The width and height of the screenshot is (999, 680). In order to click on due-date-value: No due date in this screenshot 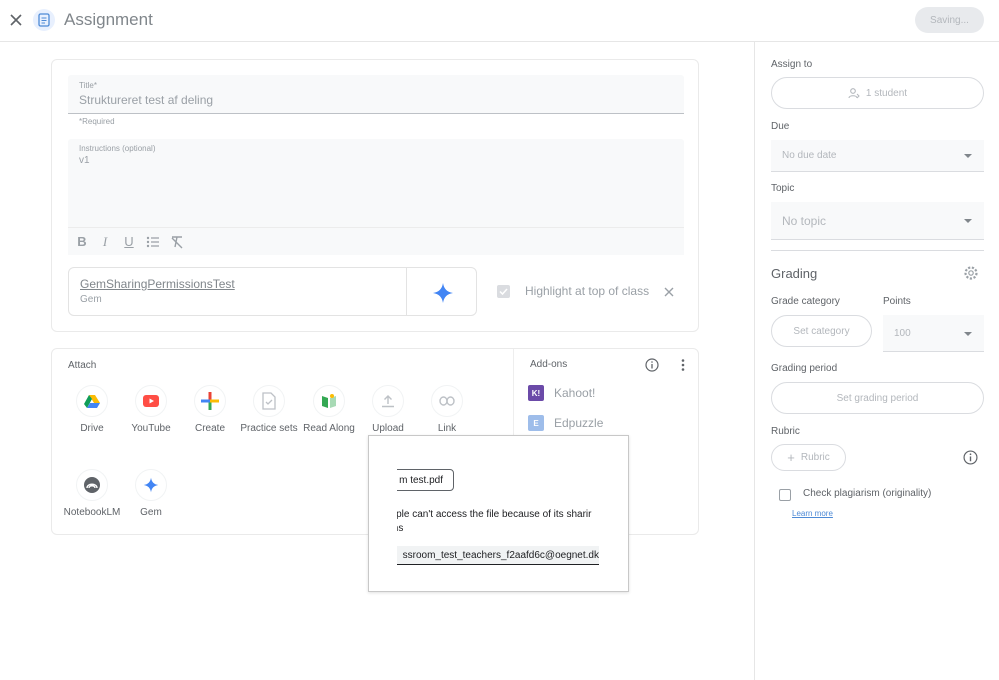, I will do `click(809, 155)`.